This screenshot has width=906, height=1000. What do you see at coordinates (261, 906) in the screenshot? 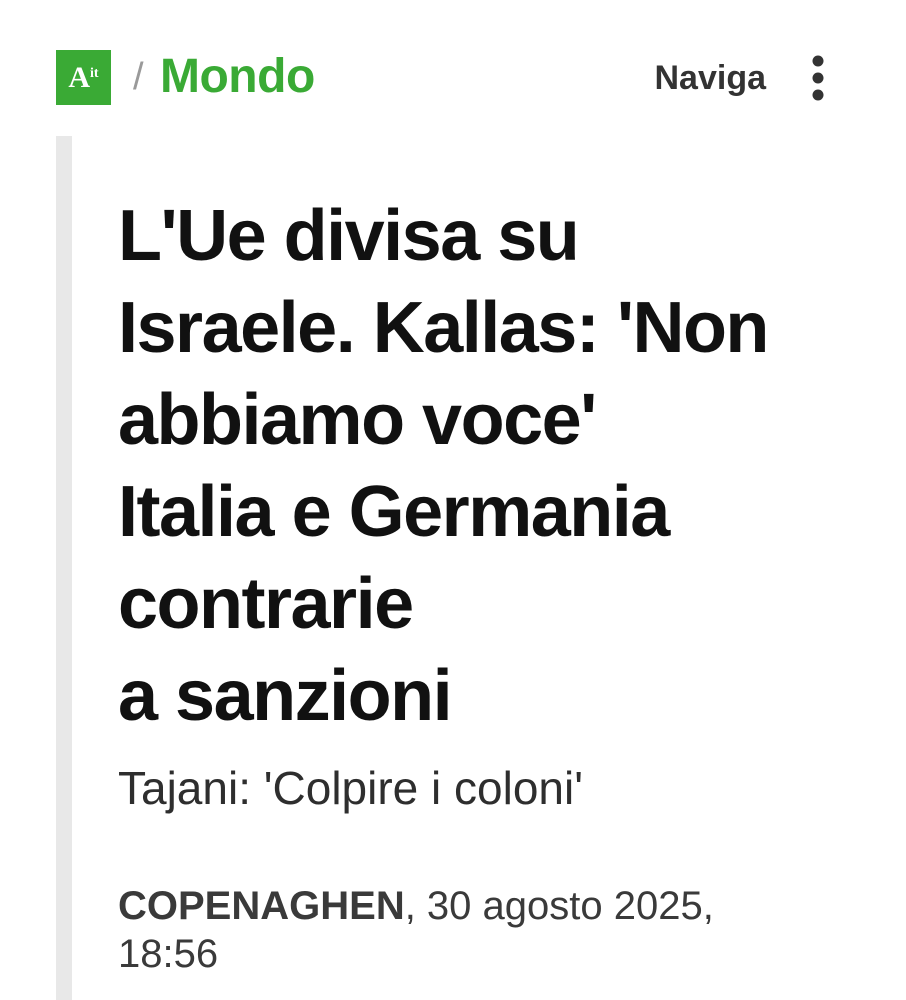
I see `dateline-city: COPENAGHEN` at bounding box center [261, 906].